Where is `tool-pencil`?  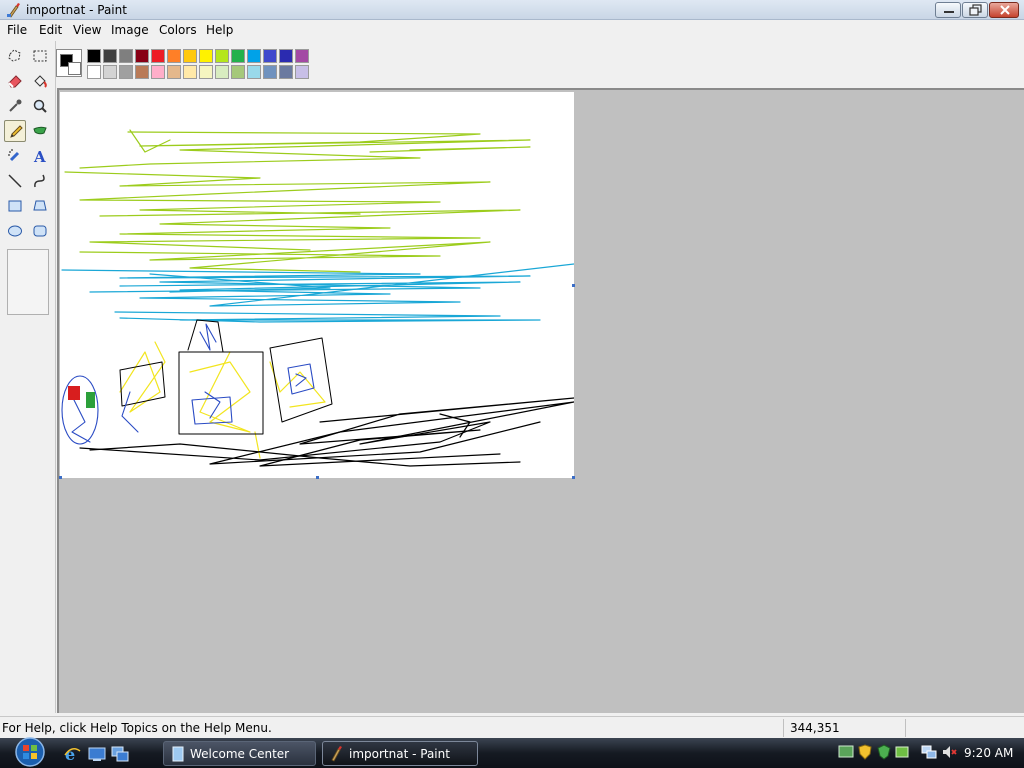 tool-pencil is located at coordinates (15, 131).